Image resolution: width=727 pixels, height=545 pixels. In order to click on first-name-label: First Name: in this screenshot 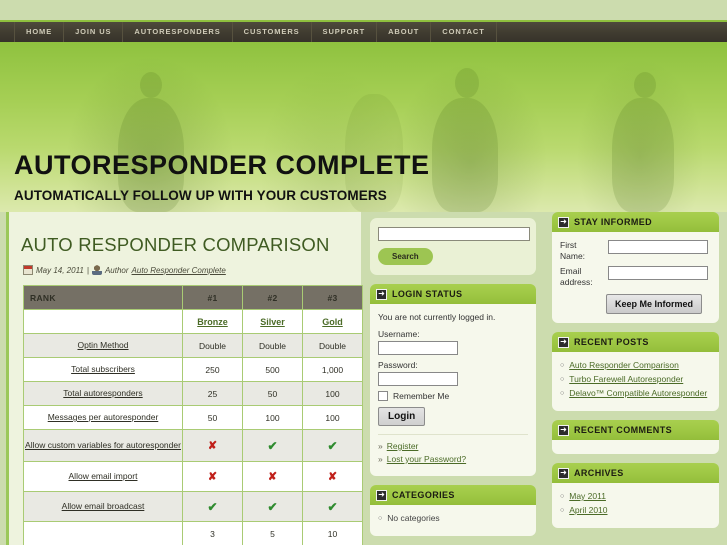, I will do `click(573, 250)`.